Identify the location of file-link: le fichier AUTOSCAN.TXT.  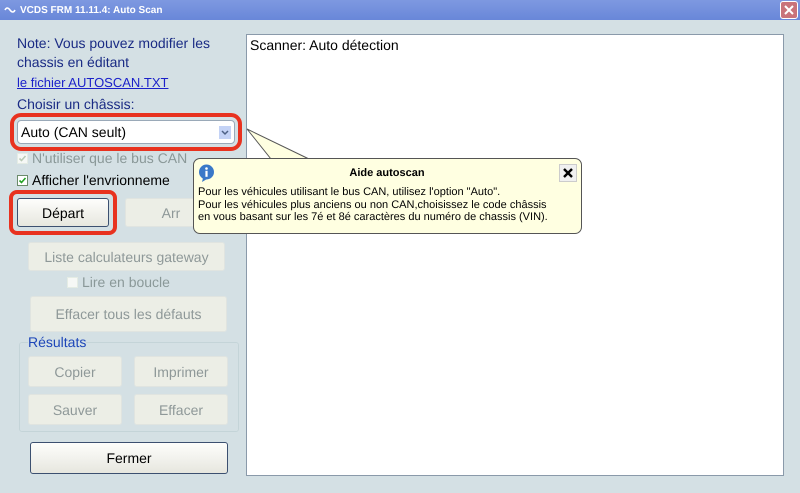
(131, 82).